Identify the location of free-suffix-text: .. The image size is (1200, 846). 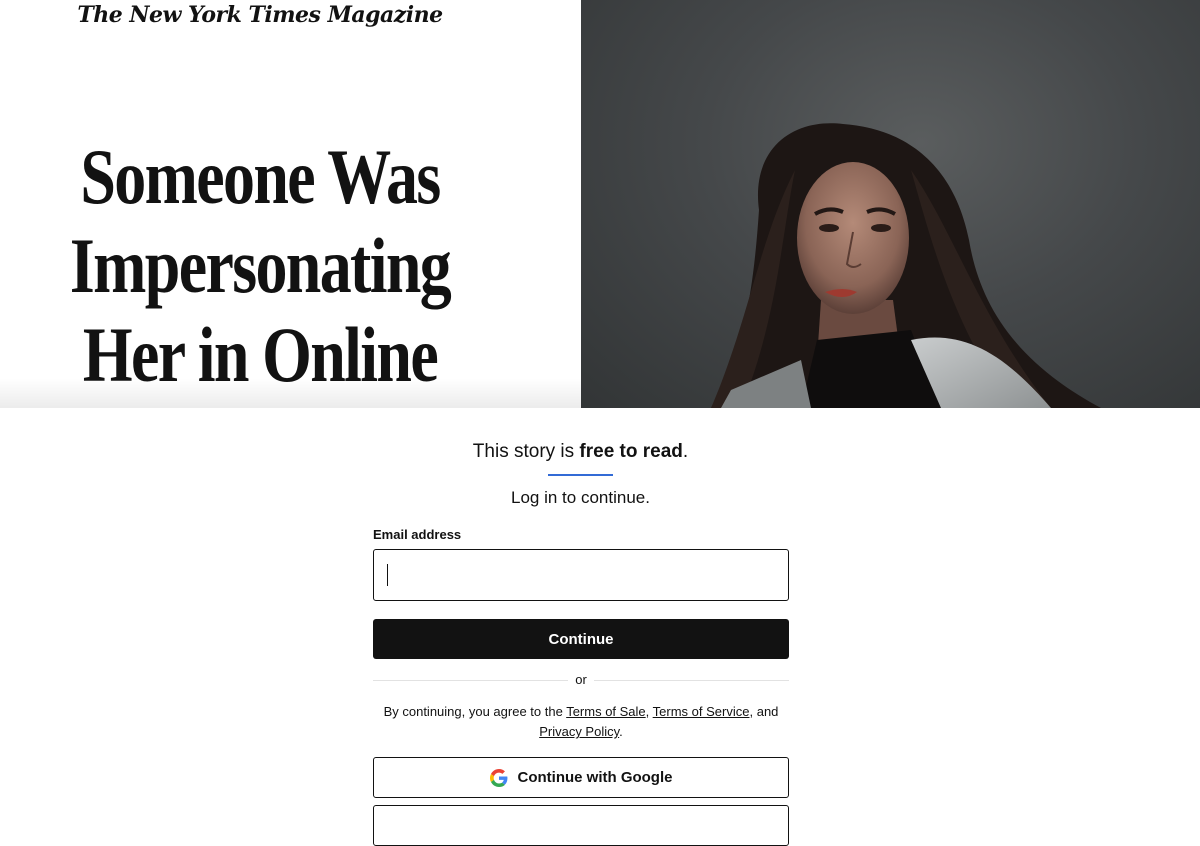
(685, 451).